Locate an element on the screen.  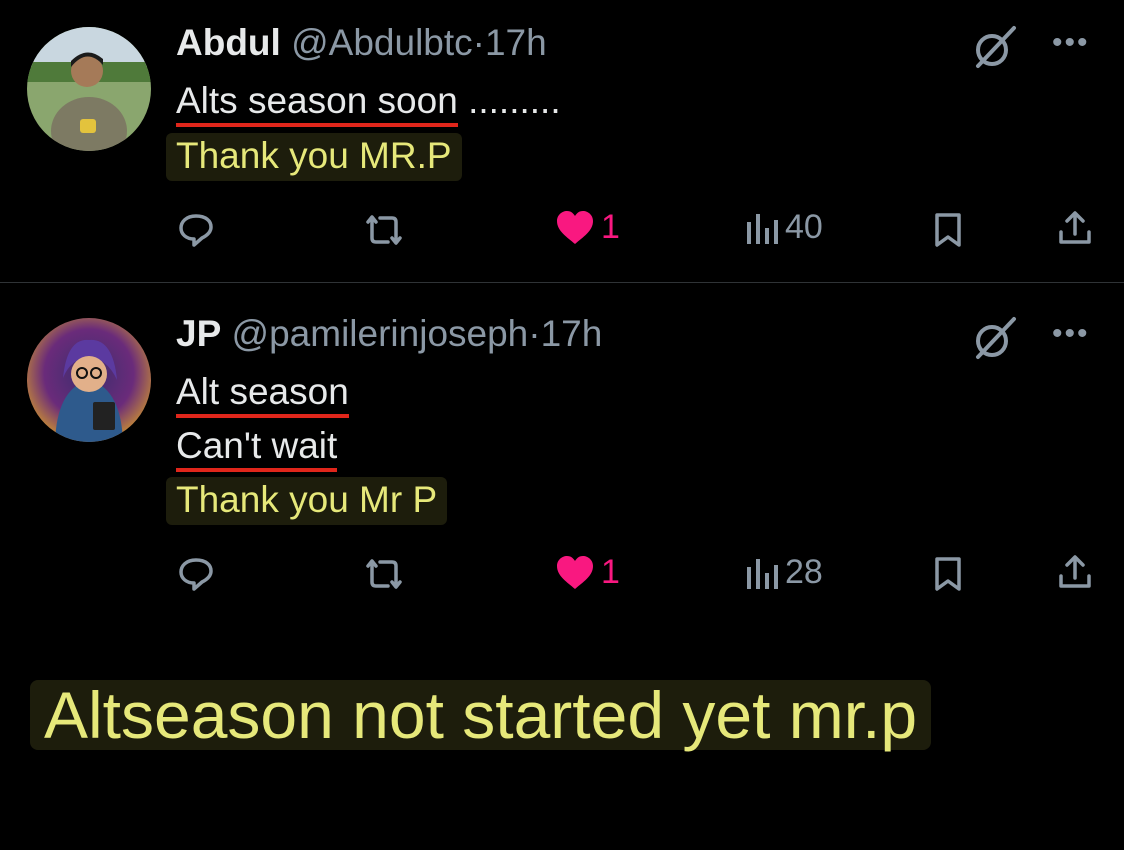
tweet-text-line: Can't wait is located at coordinates (257, 448).